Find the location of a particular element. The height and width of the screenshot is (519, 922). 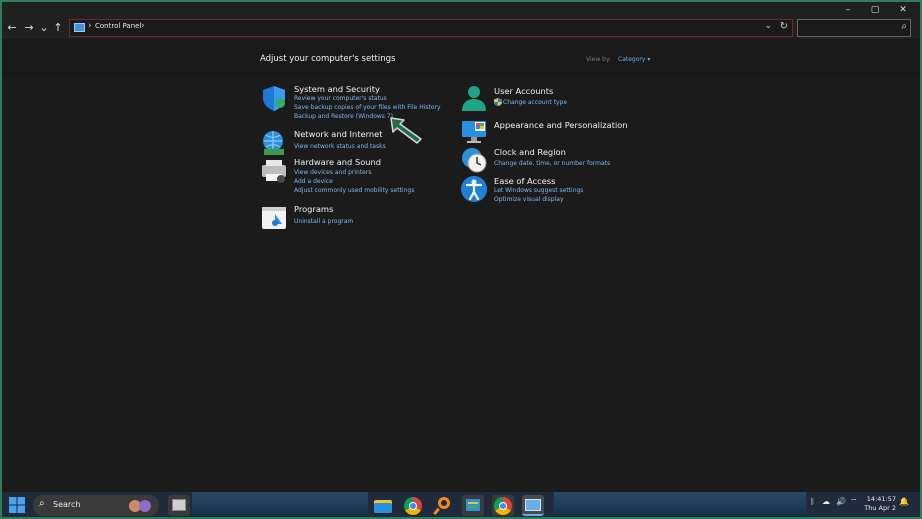

bluetooth-icon: ᛒ is located at coordinates (812, 501).